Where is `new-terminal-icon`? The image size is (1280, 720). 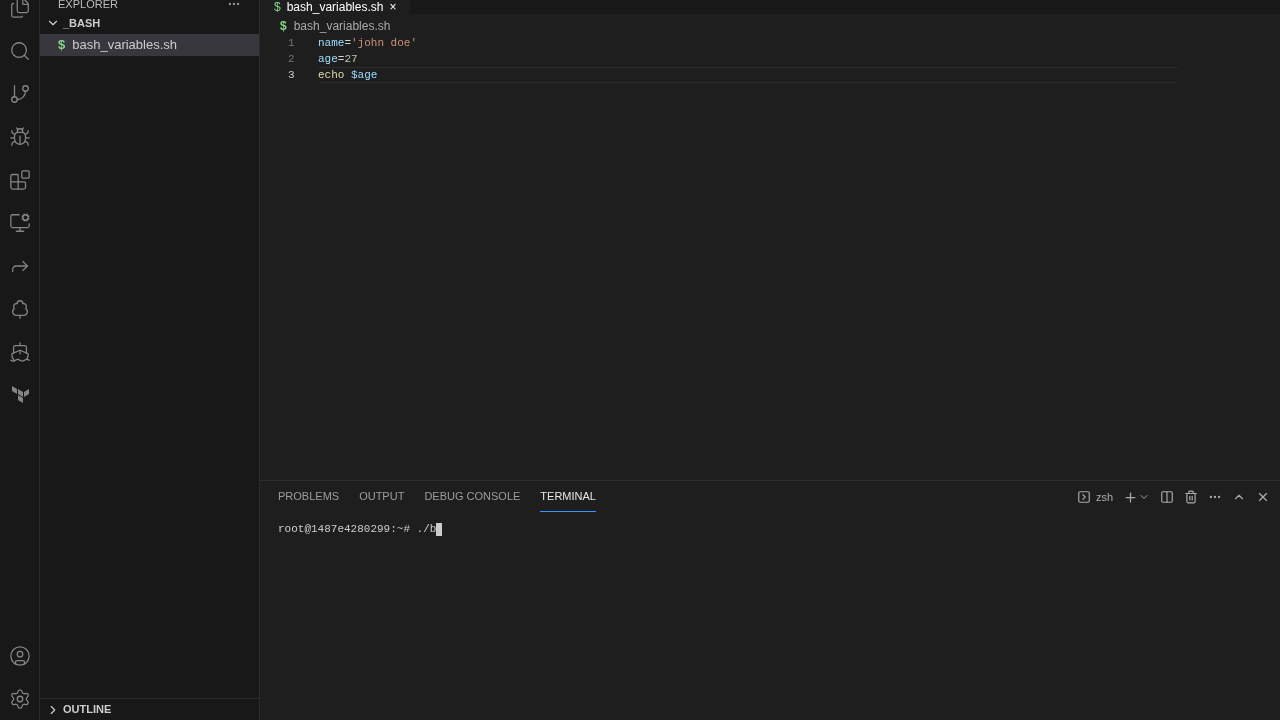 new-terminal-icon is located at coordinates (1130, 497).